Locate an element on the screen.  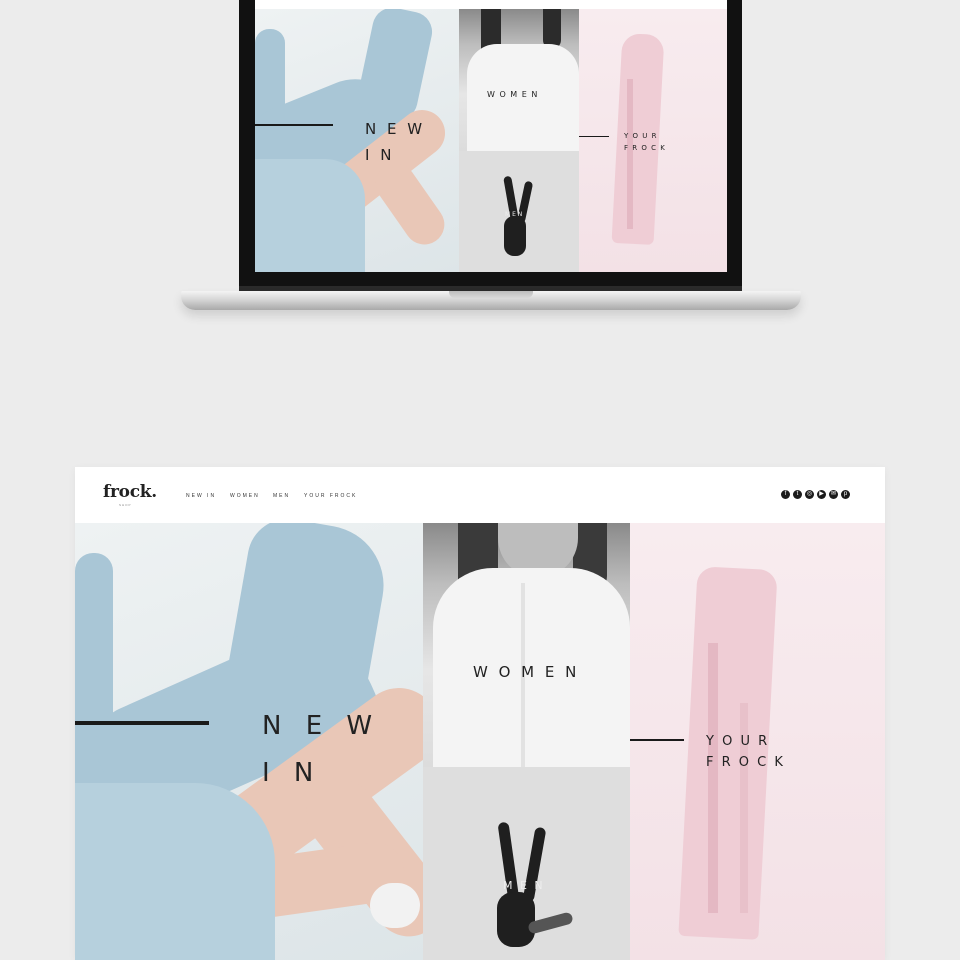
laptop-label-new-in: N E W I N is located at coordinates (395, 142).